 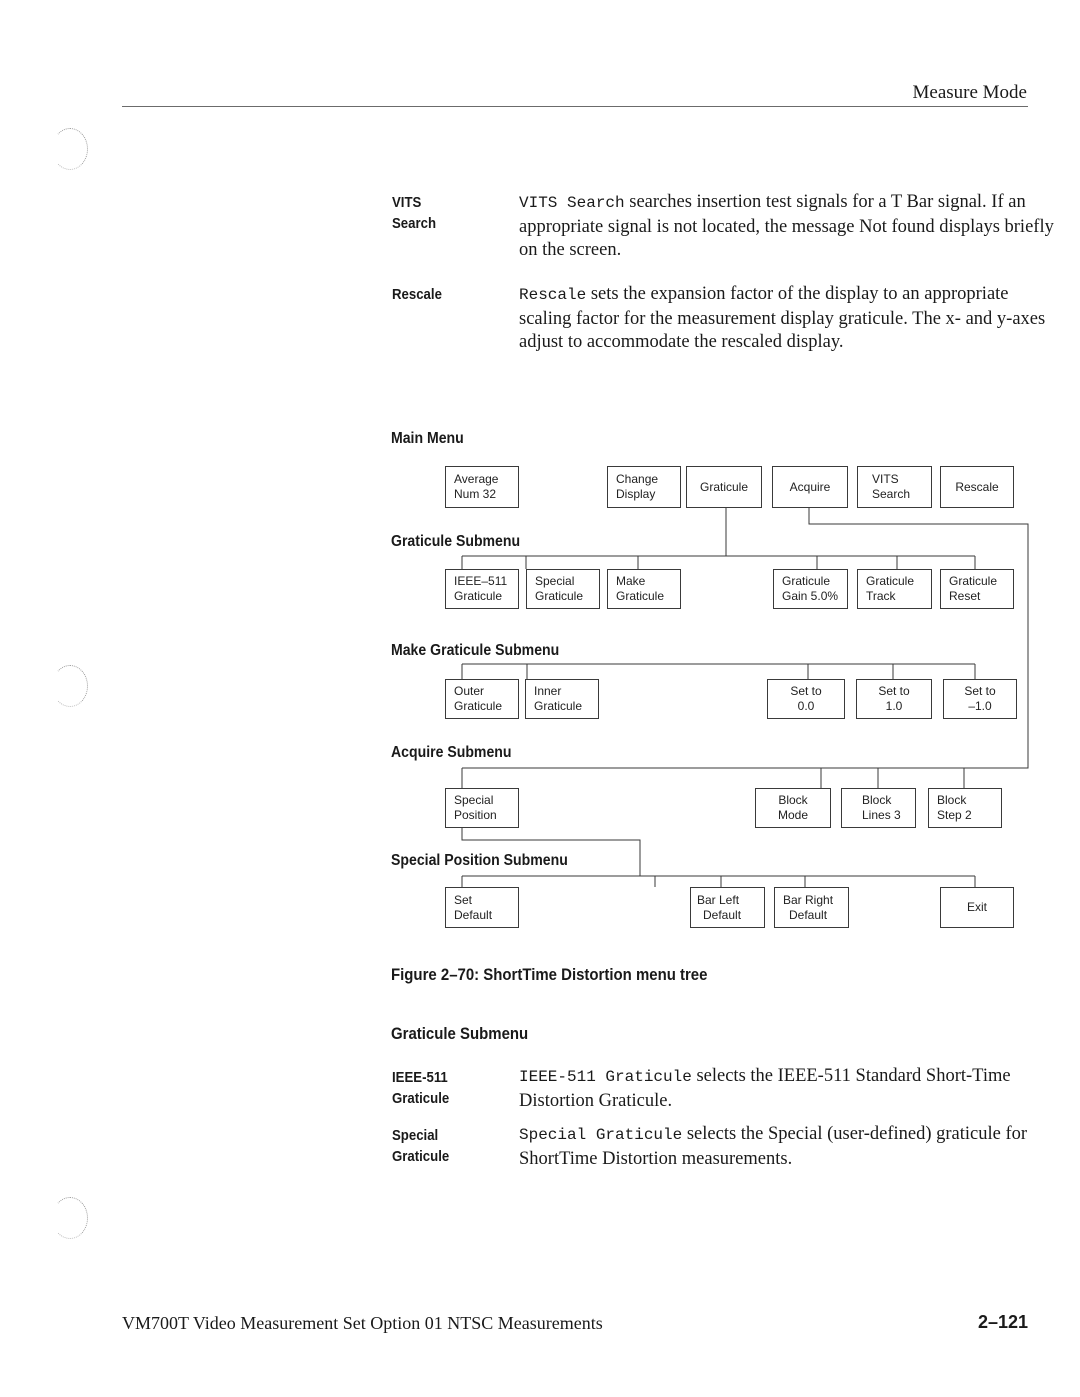 I want to click on section-label-main-menu: Main Menu, so click(x=427, y=438).